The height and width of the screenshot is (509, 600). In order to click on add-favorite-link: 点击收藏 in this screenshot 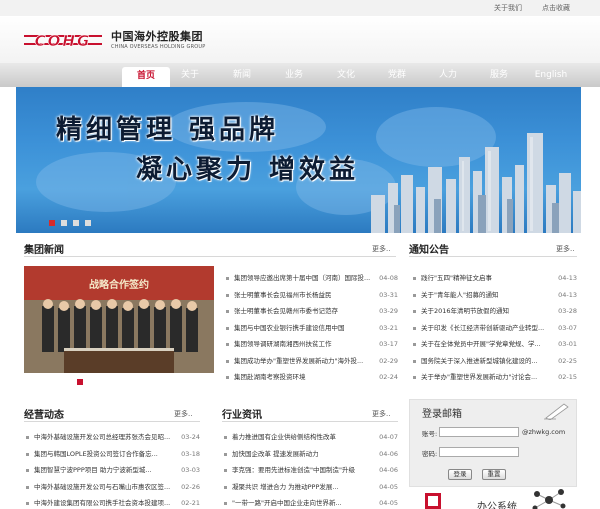, I will do `click(556, 8)`.